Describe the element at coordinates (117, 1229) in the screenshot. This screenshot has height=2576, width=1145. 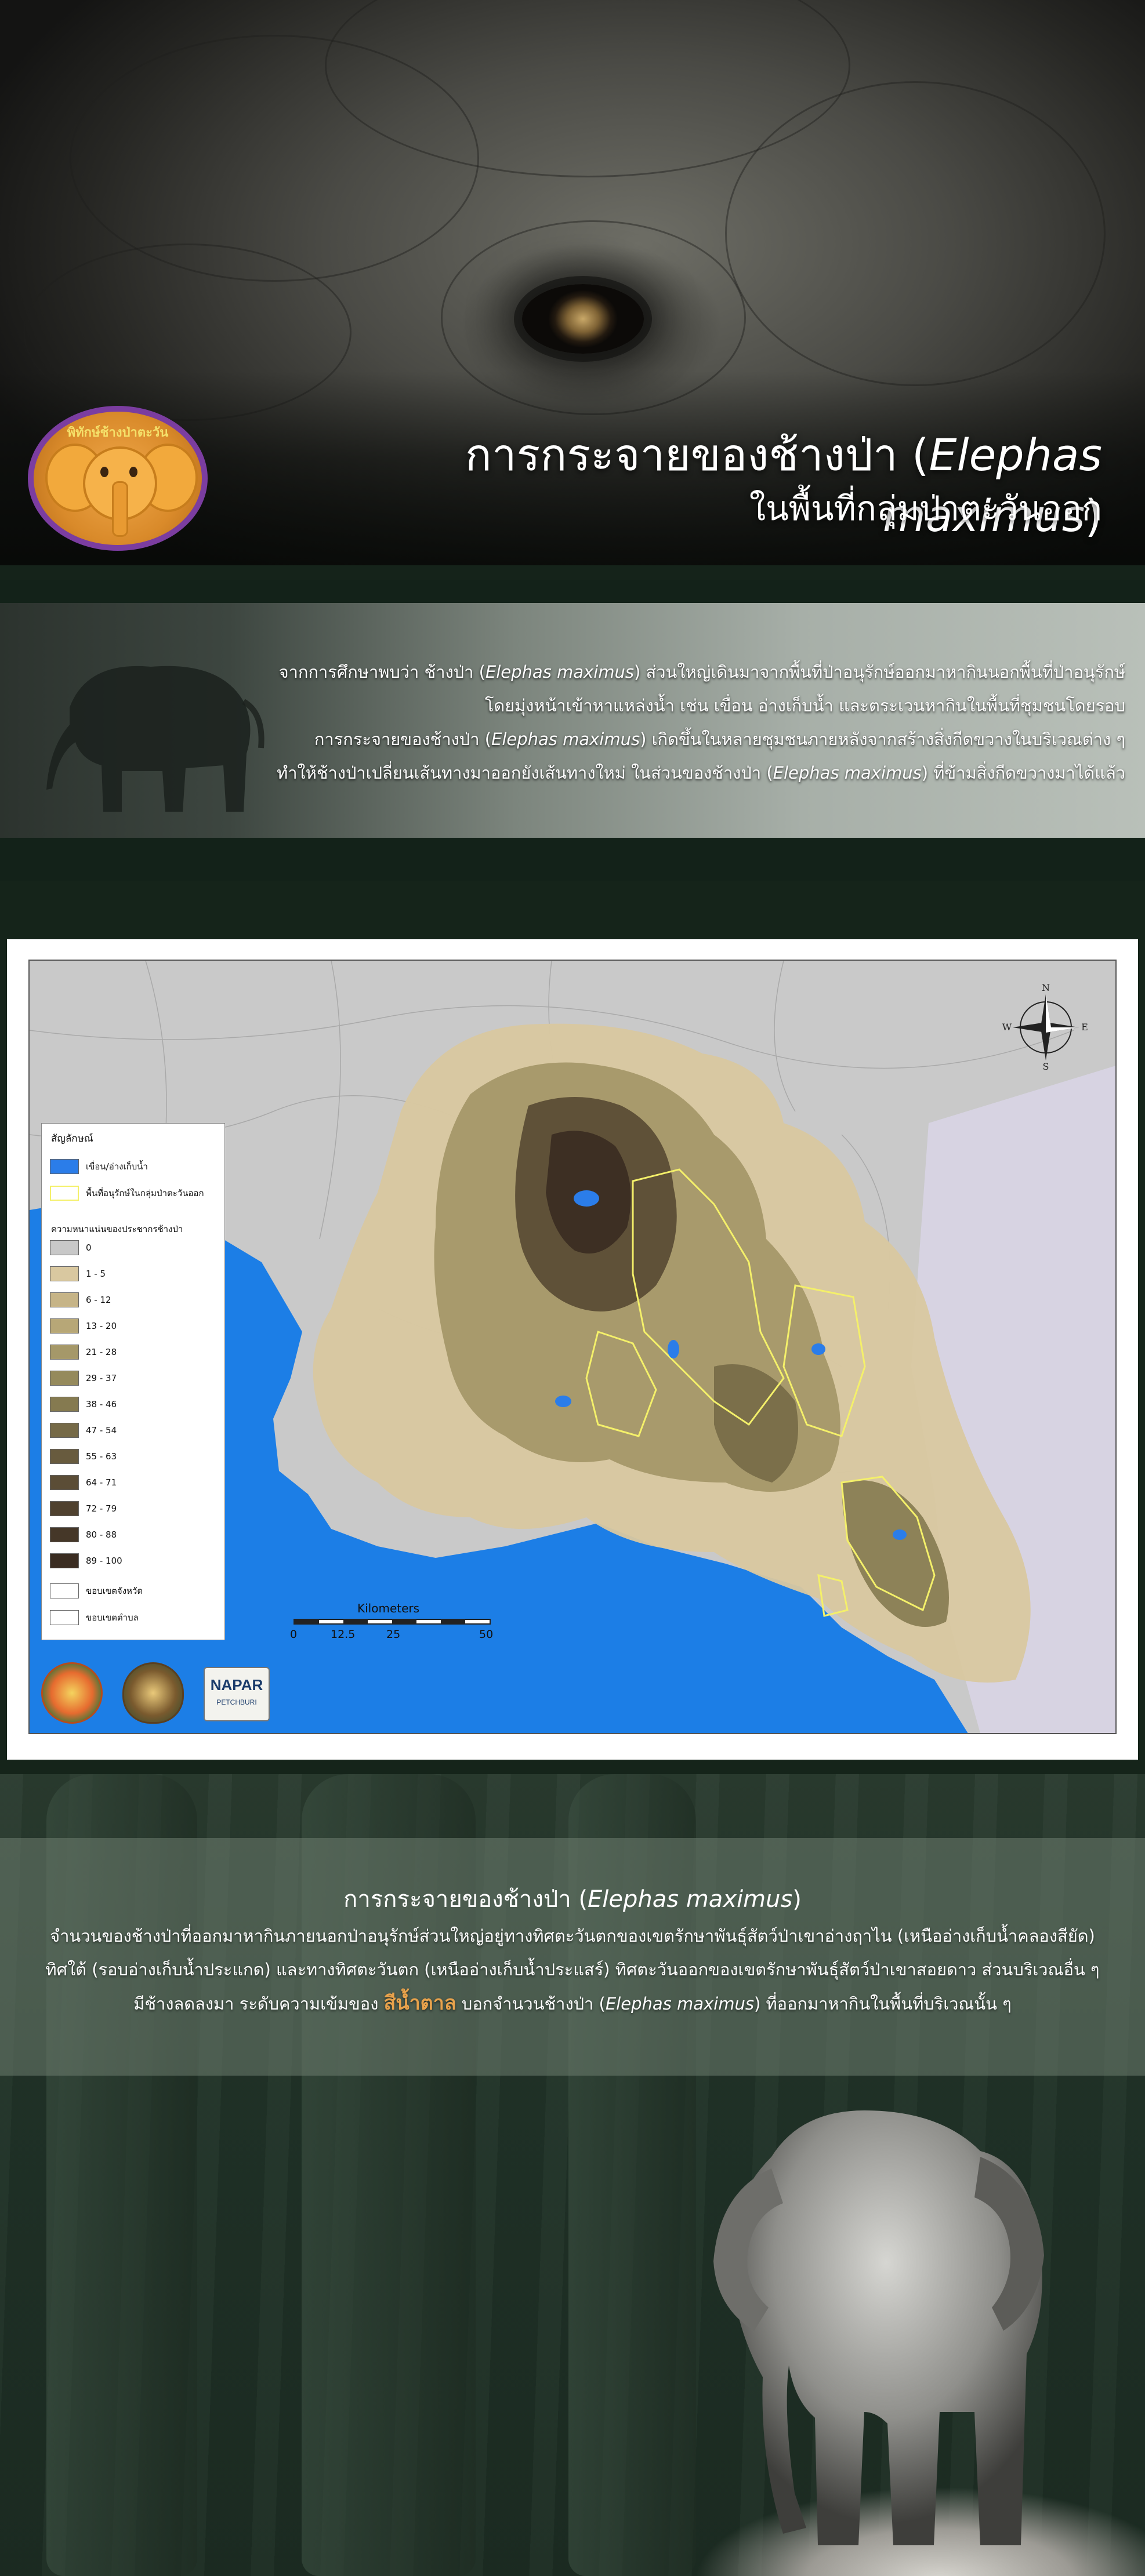
I see `legend-density-title: ความหนาแน่นของประชากรช้างป่า` at that location.